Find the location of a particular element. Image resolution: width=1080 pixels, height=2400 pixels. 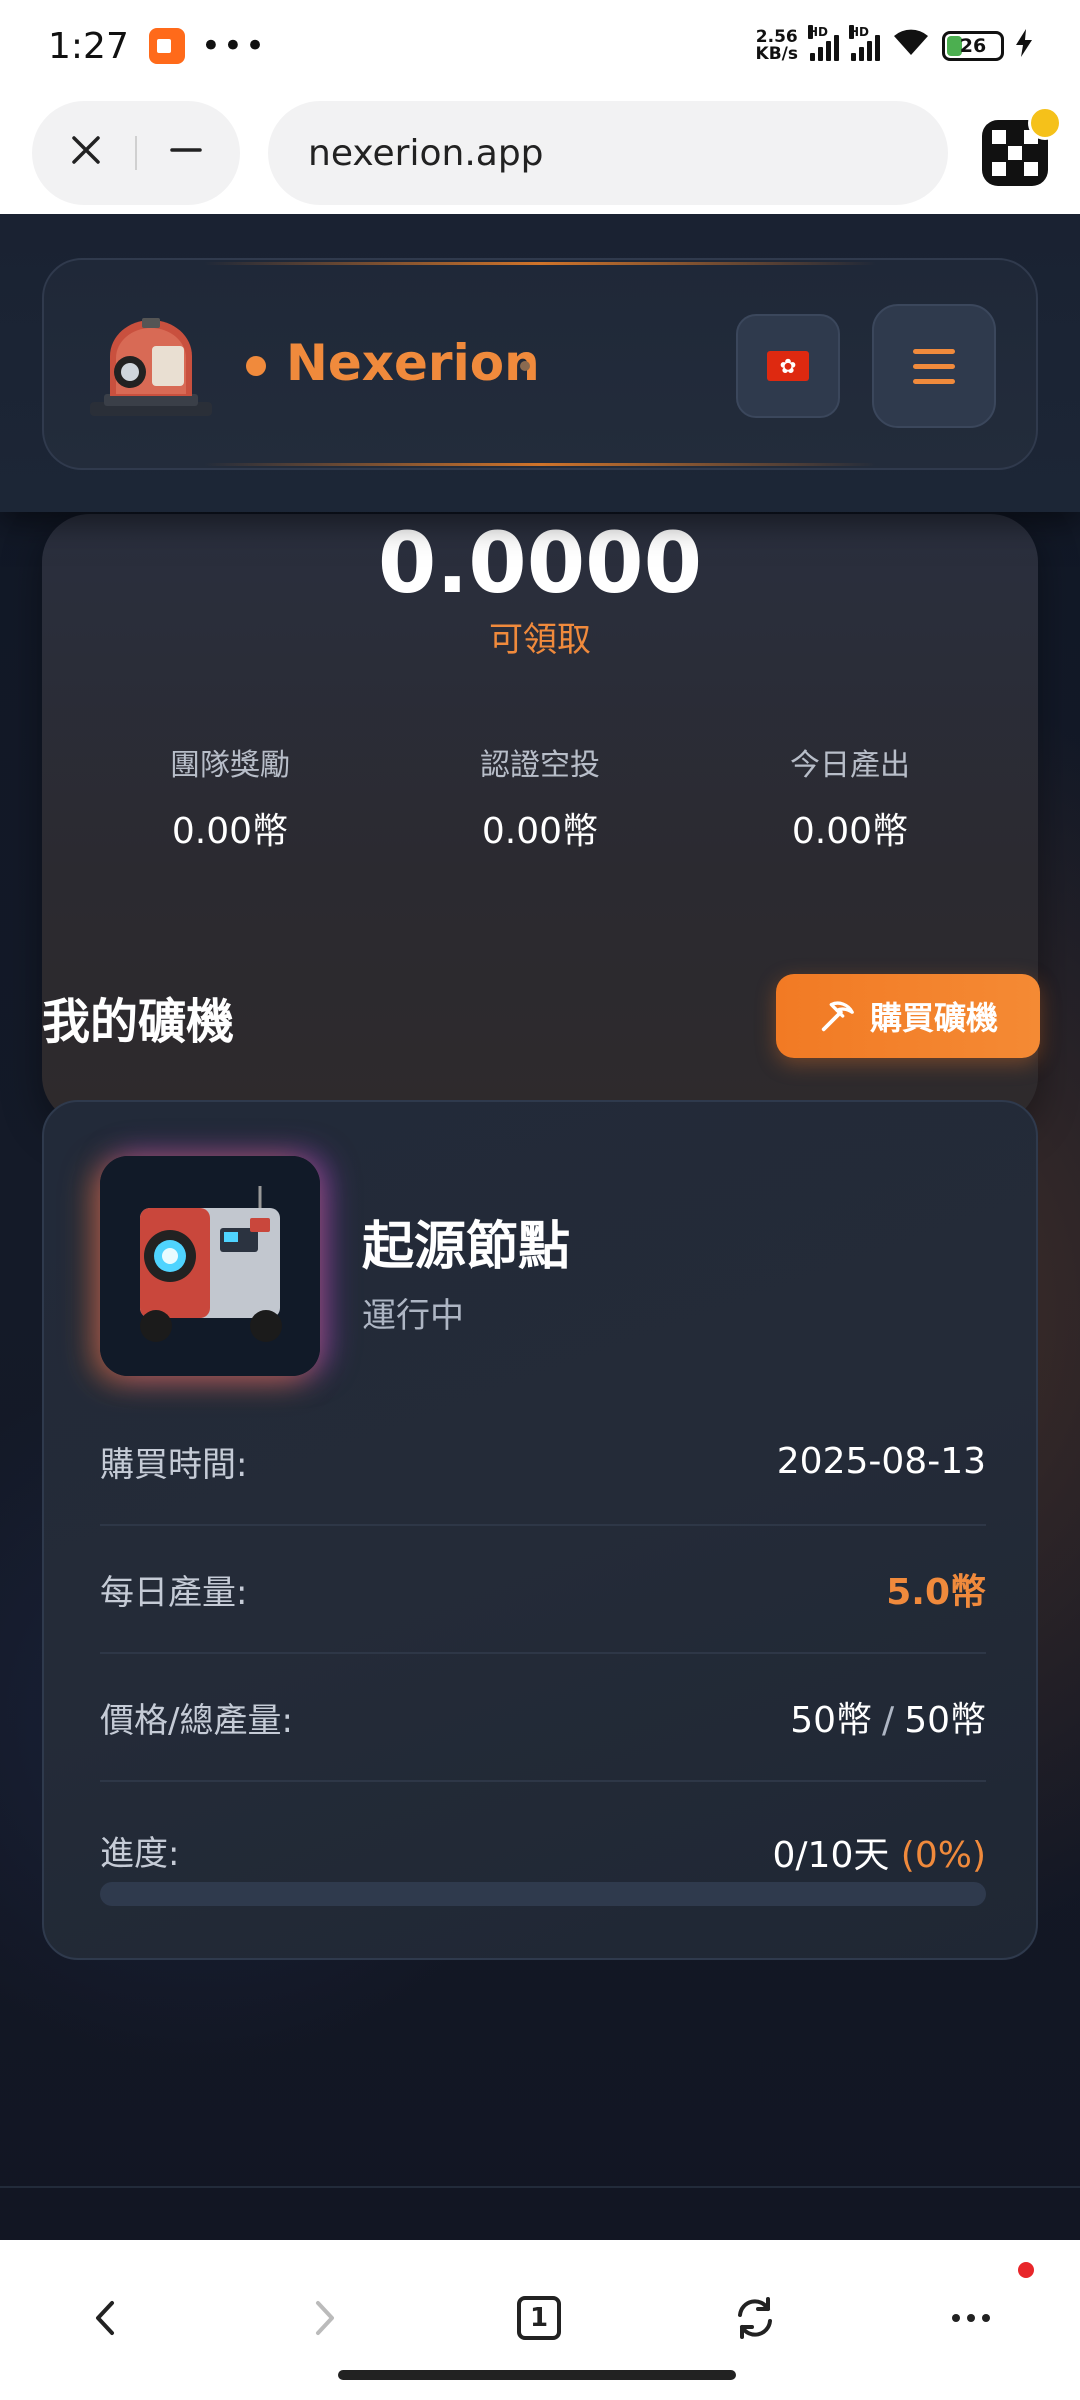

row-label: 進度: is located at coordinates (140, 1854).